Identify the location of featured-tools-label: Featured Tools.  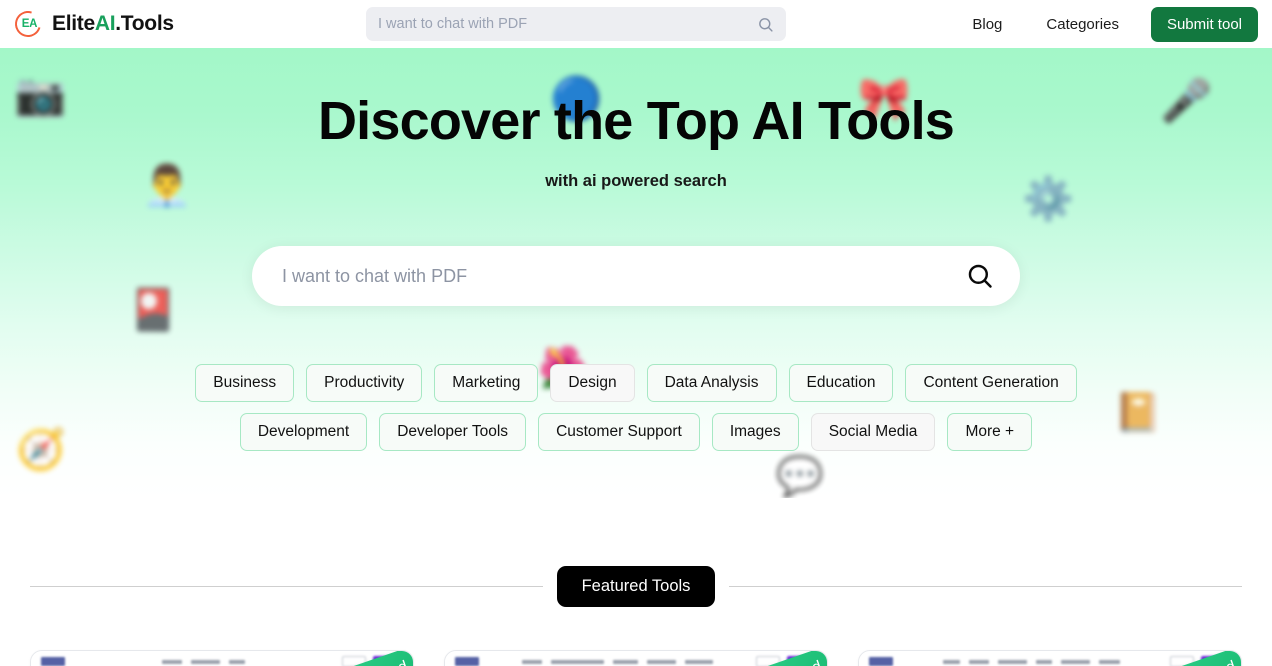
(636, 586).